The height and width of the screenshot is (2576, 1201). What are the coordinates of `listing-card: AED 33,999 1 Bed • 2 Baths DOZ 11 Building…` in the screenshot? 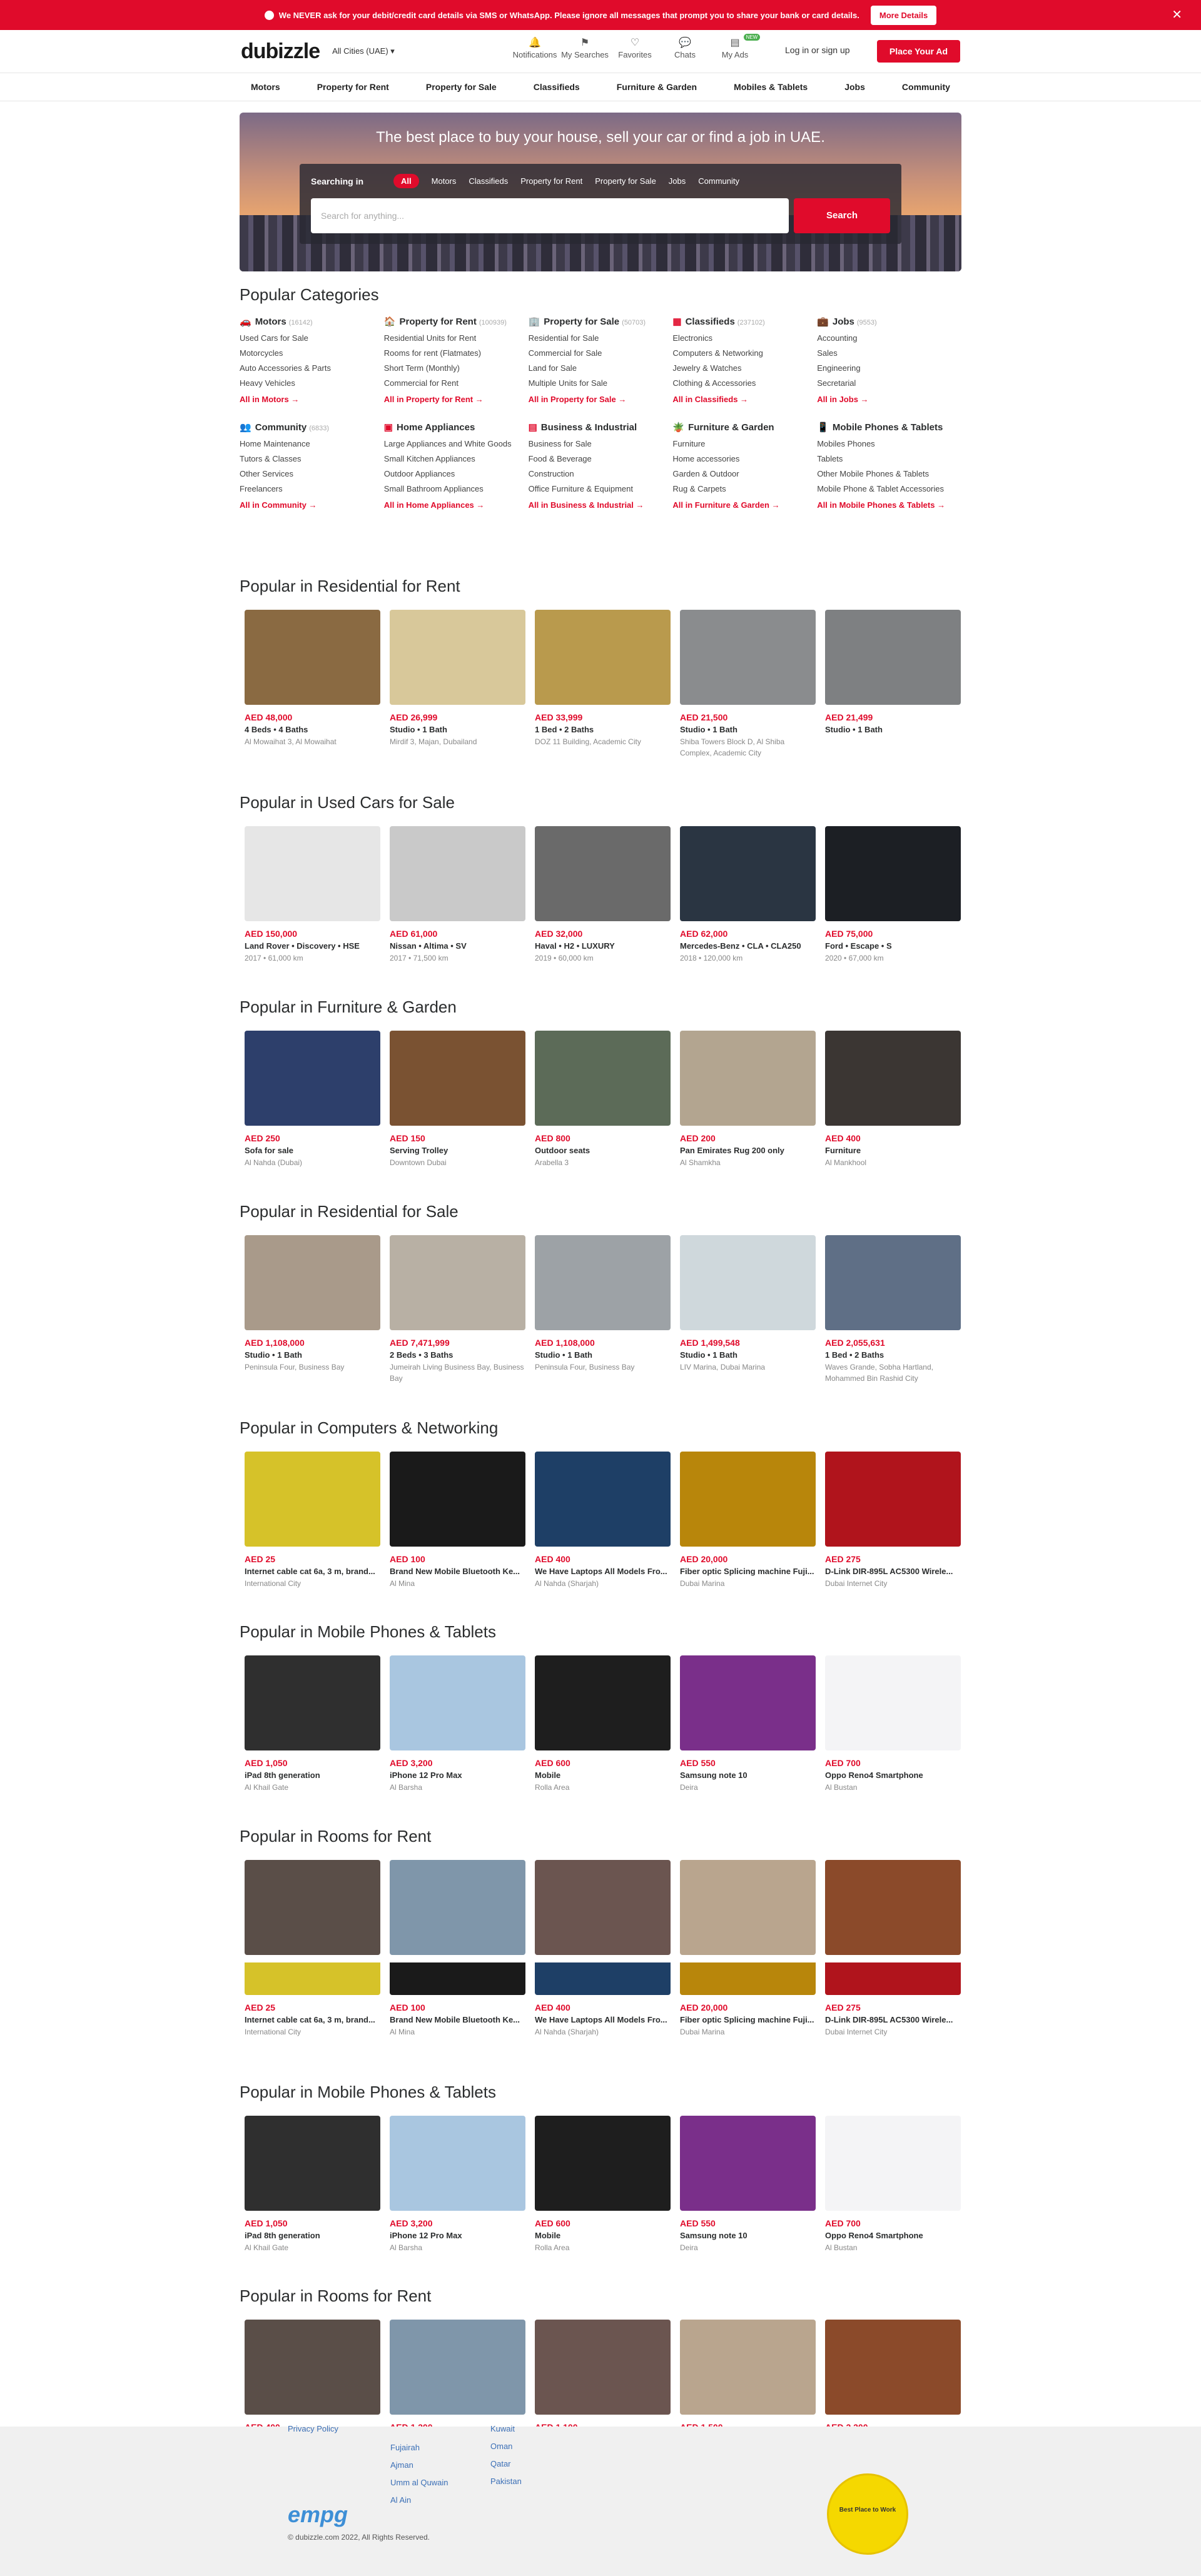 It's located at (603, 685).